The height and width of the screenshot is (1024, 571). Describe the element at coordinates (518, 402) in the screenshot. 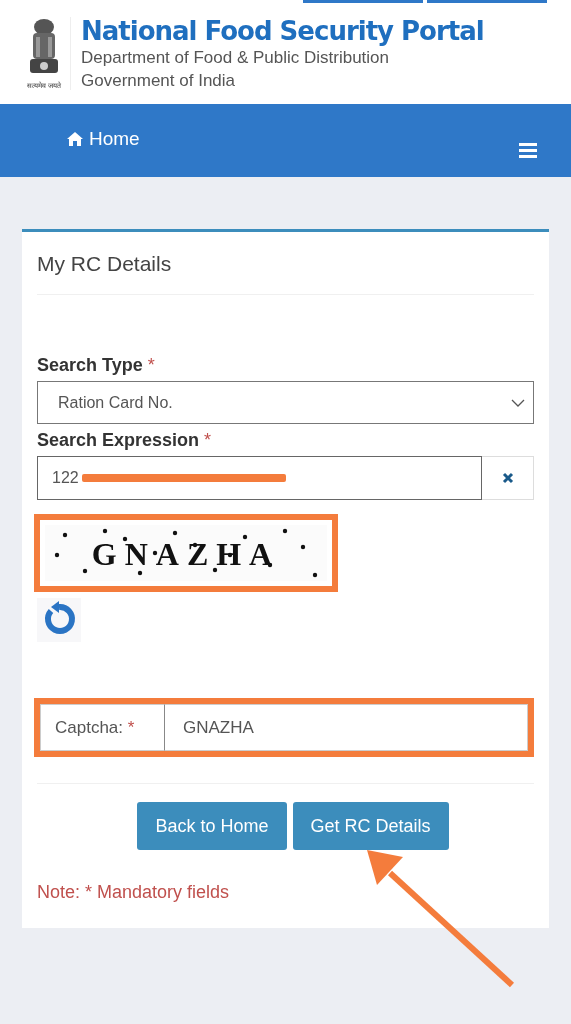

I see `chevron-icon` at that location.